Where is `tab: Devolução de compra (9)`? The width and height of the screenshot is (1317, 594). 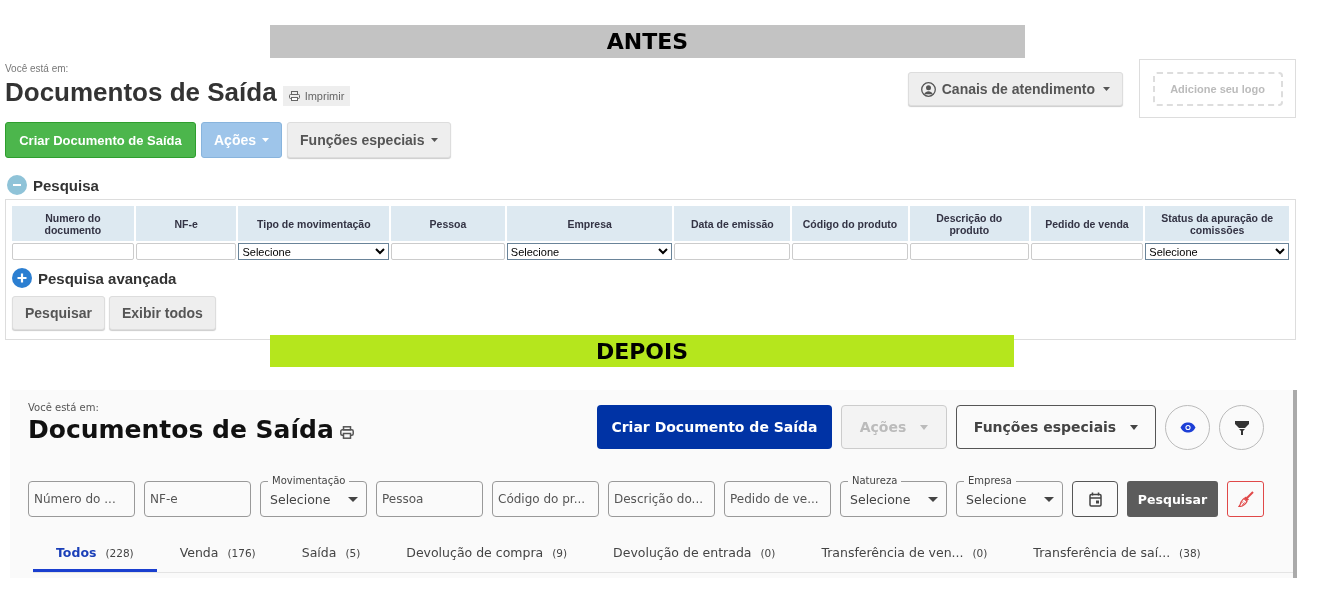 tab: Devolução de compra (9) is located at coordinates (487, 556).